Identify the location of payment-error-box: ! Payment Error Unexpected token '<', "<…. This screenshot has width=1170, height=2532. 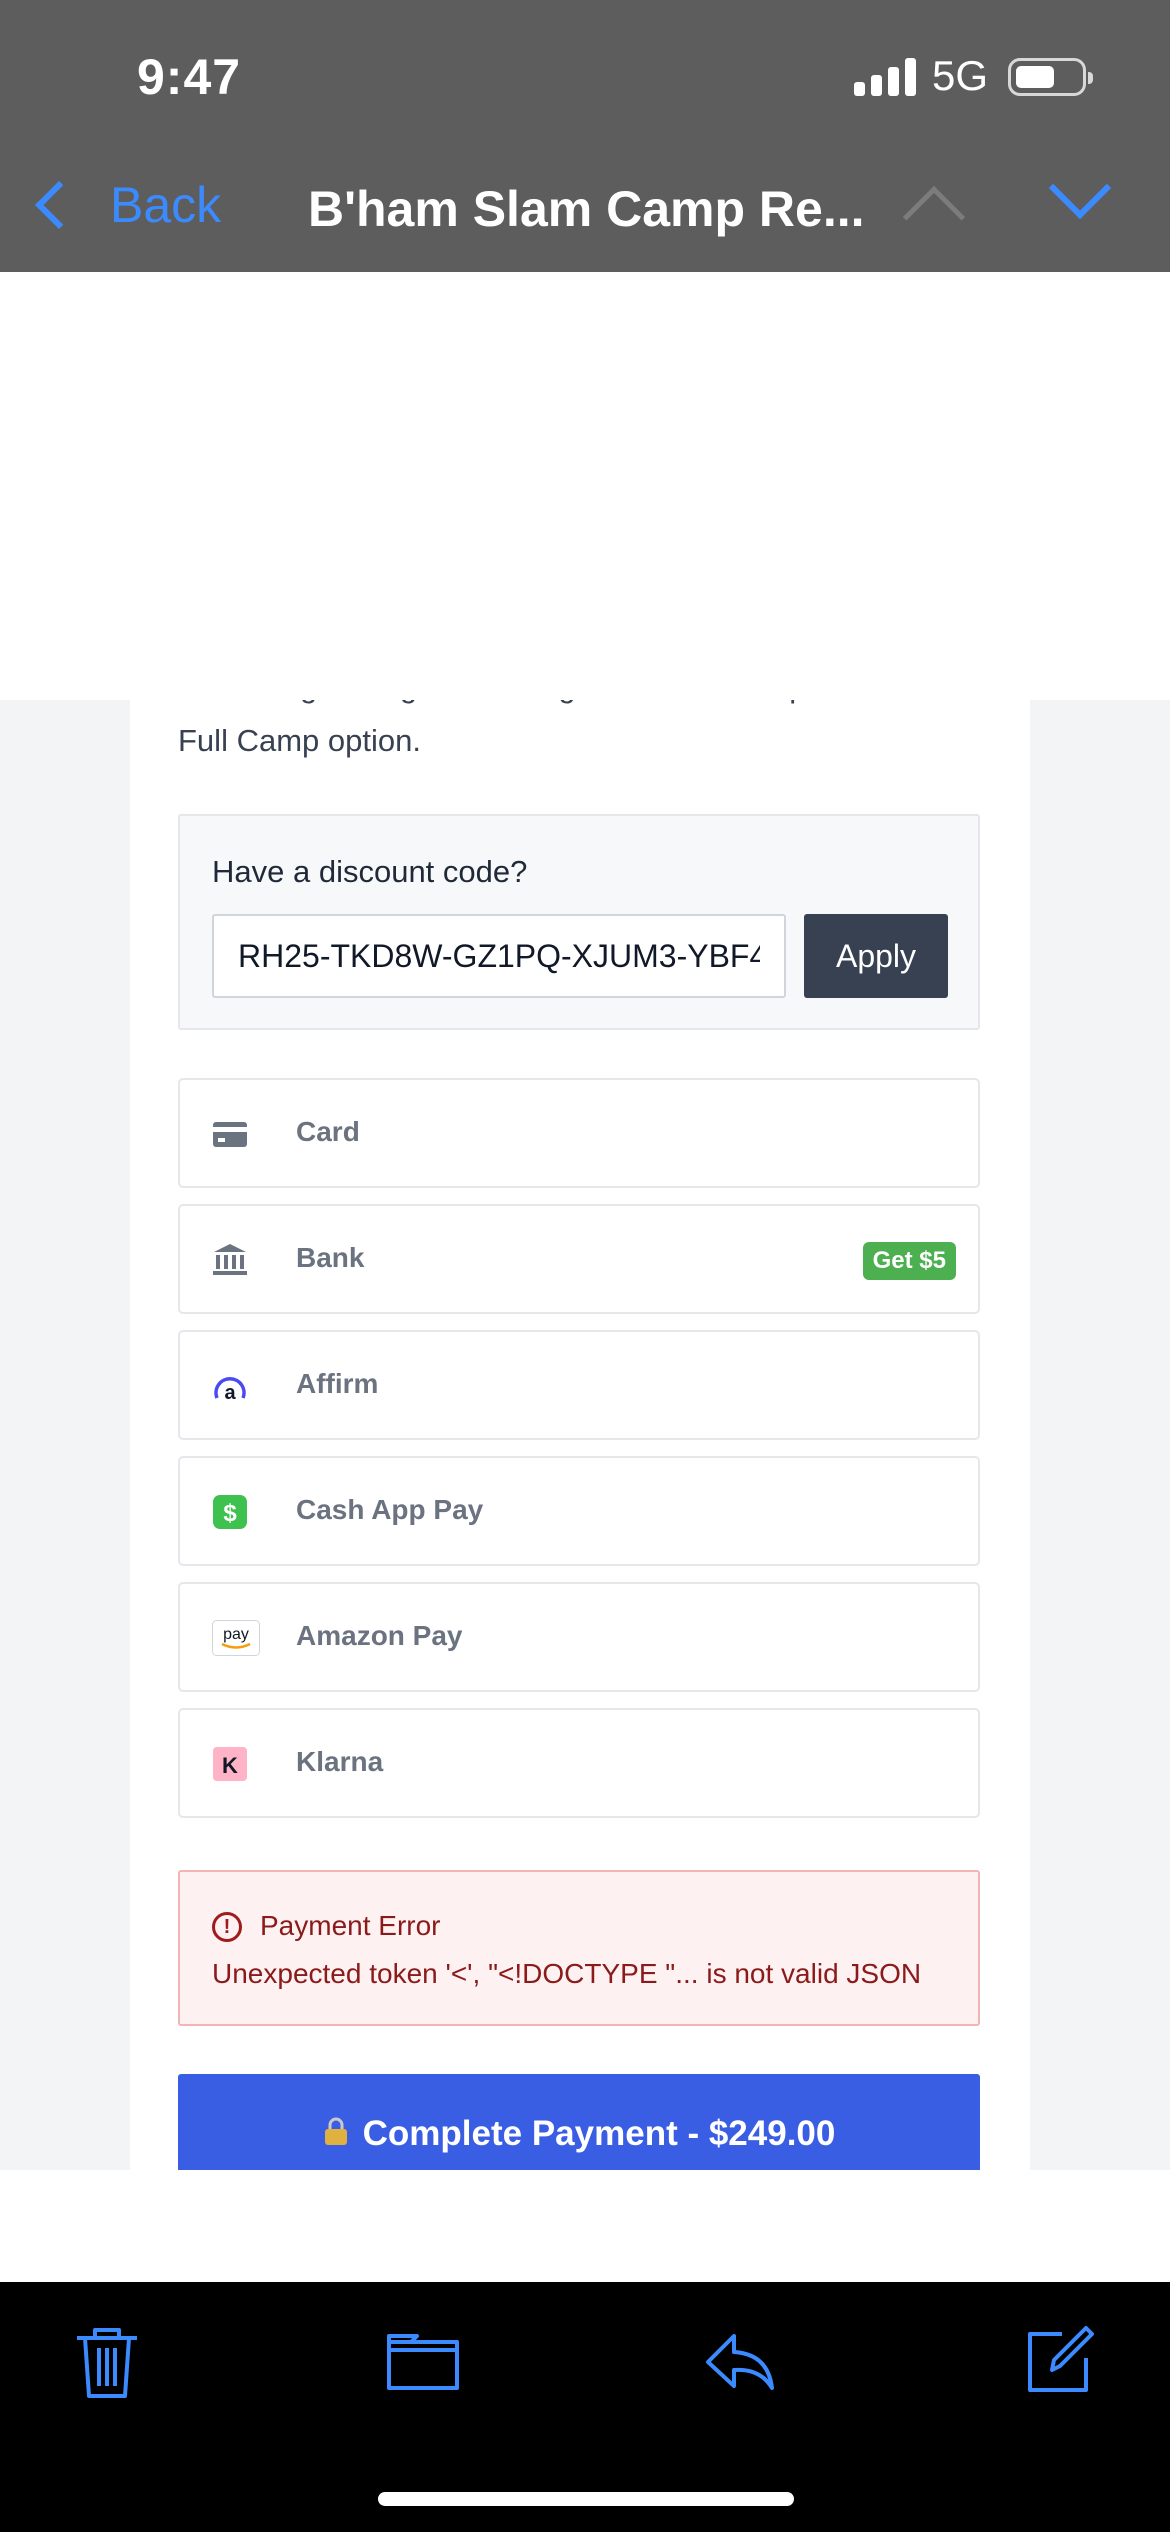
(579, 1948).